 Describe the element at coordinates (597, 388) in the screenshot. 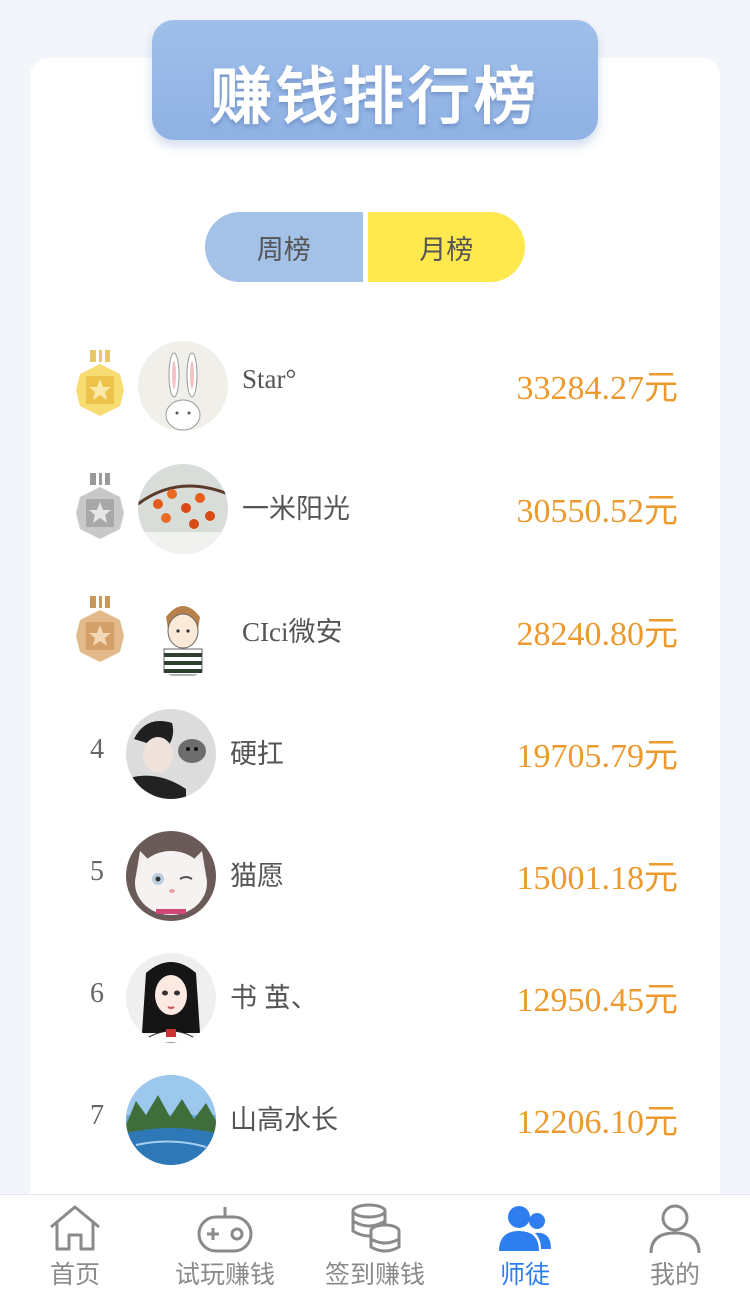

I see `earnings-amount: 33284.27元` at that location.